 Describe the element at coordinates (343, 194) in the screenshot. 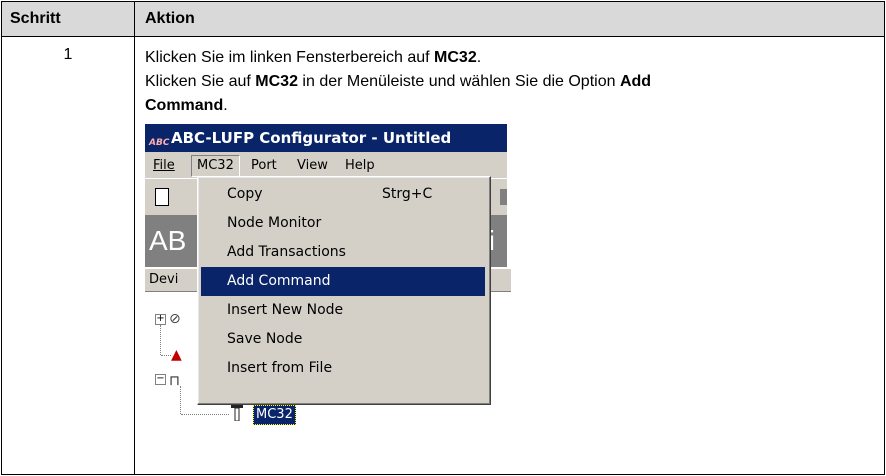

I see `menu-item-copy: Copy Strg+C` at that location.